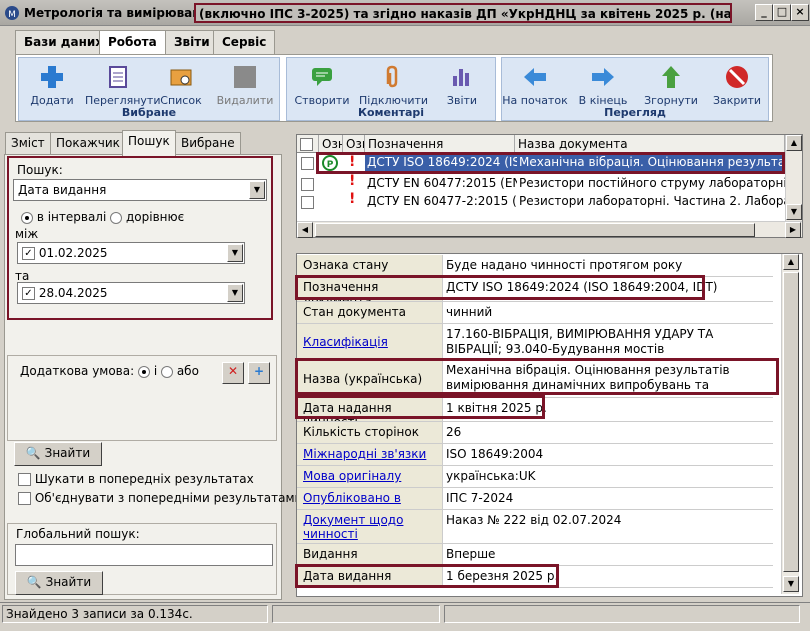 The width and height of the screenshot is (810, 631). I want to click on scroll-left-icon: ◀, so click(305, 230).